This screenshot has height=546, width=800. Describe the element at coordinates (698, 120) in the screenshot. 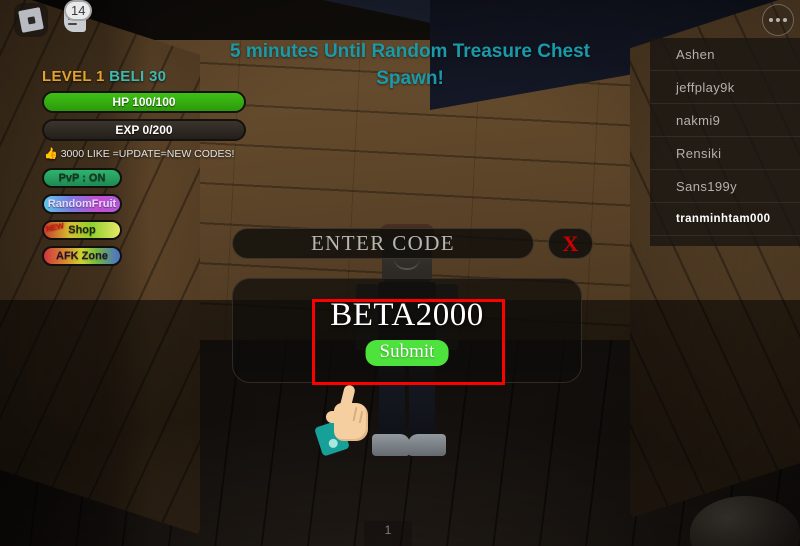

I see `player-name: nakmi9` at that location.